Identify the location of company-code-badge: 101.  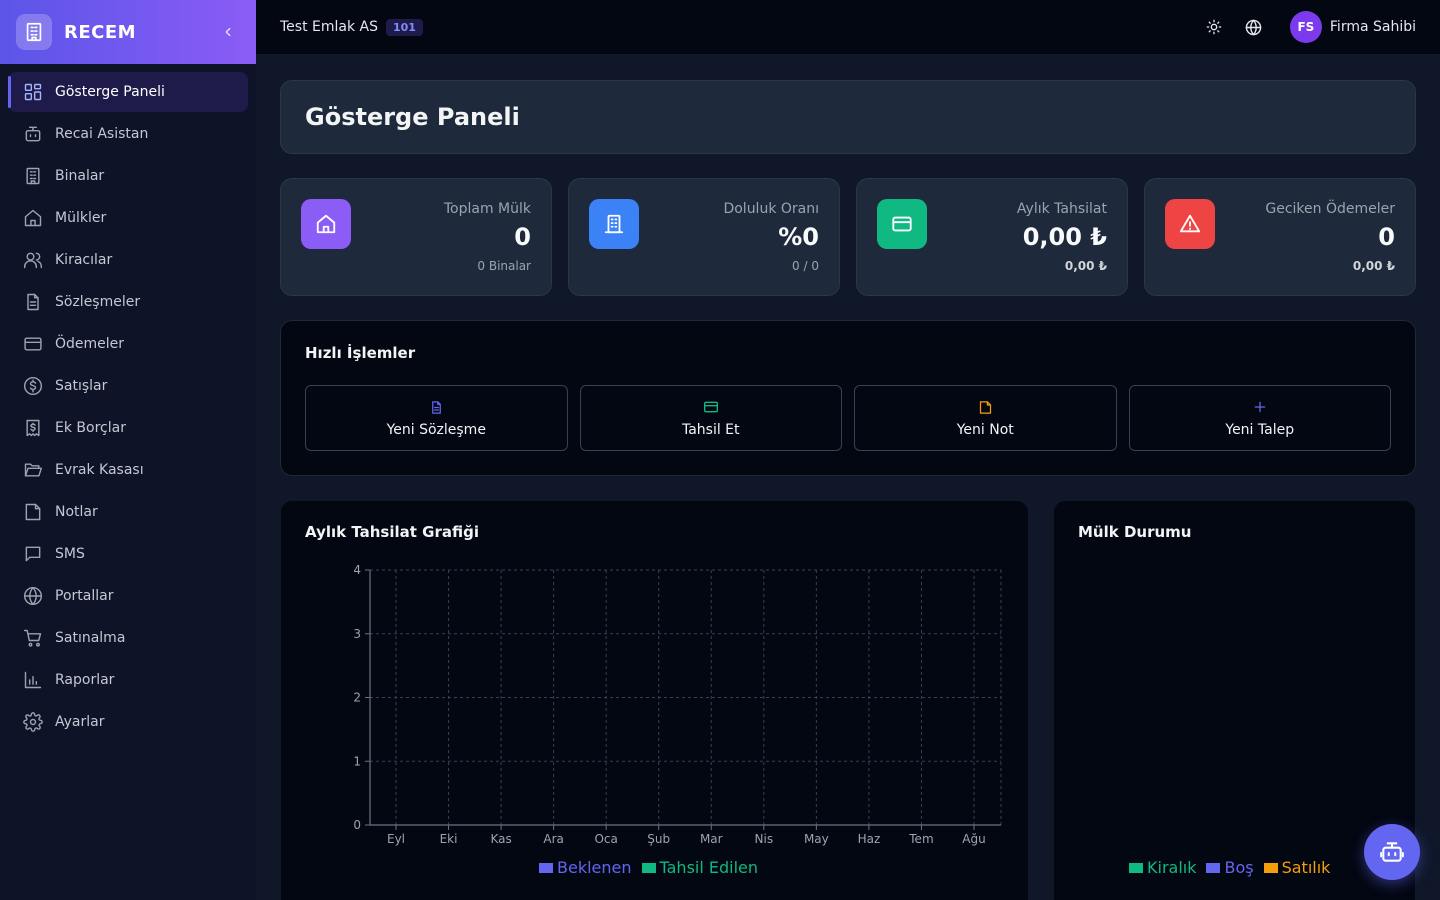
(404, 27).